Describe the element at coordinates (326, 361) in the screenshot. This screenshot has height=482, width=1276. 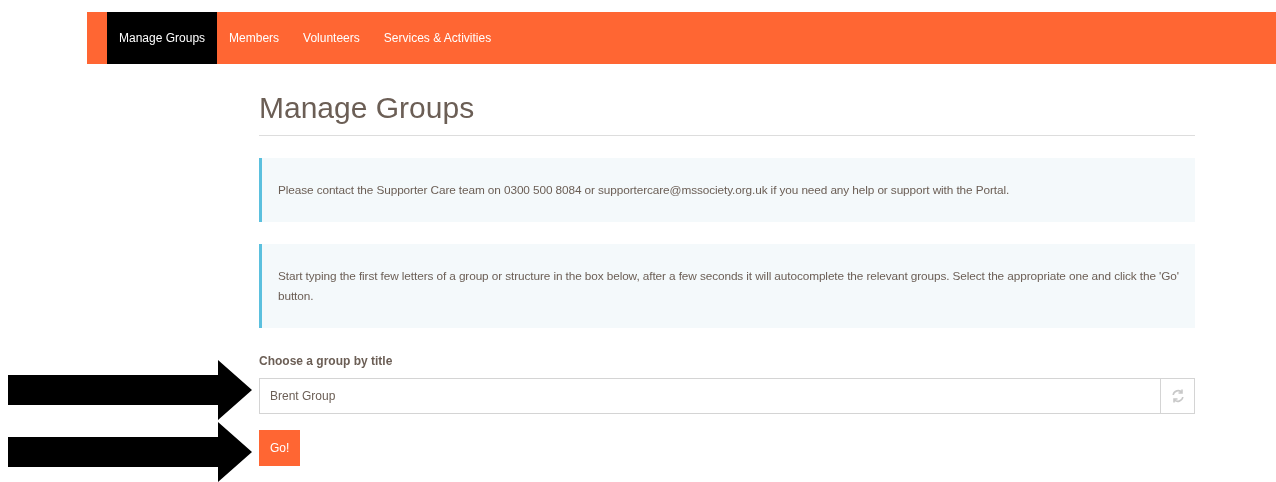
I see `field-label: Choose a group by title` at that location.